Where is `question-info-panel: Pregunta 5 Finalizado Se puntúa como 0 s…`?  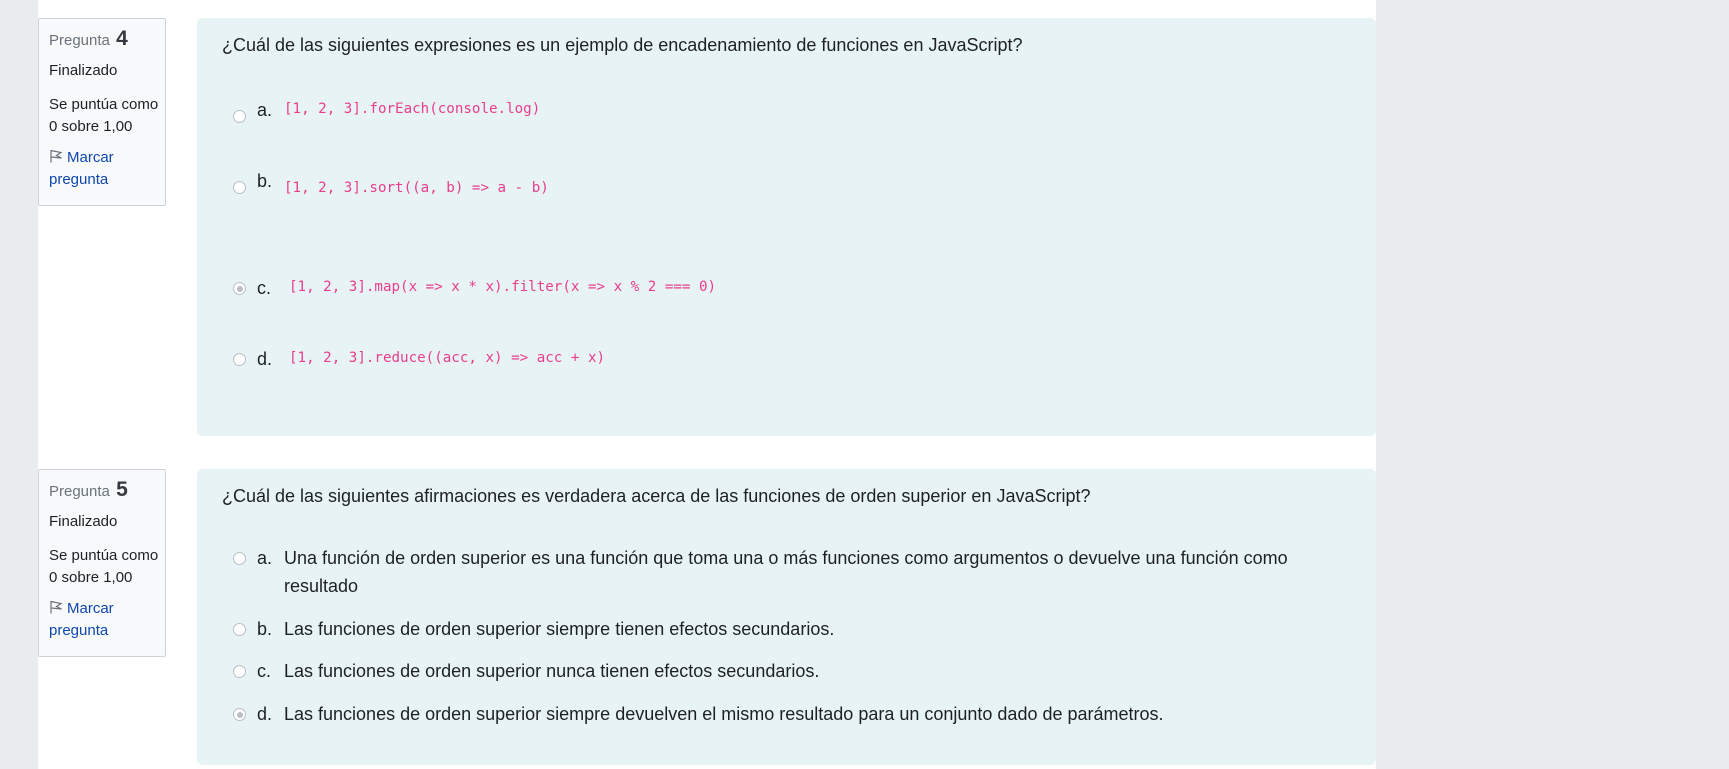 question-info-panel: Pregunta 5 Finalizado Se puntúa como 0 s… is located at coordinates (102, 563).